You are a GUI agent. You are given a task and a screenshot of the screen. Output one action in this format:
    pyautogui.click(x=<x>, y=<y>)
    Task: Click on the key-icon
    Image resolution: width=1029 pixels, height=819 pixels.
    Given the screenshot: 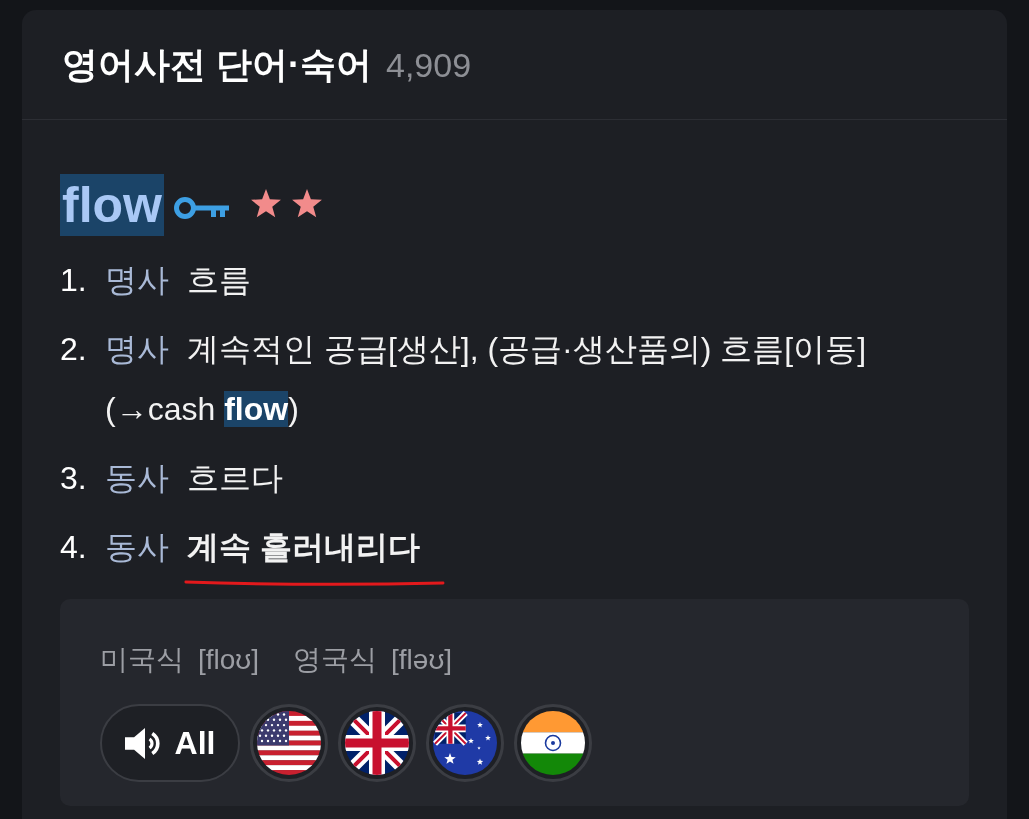 What is the action you would take?
    pyautogui.click(x=201, y=208)
    